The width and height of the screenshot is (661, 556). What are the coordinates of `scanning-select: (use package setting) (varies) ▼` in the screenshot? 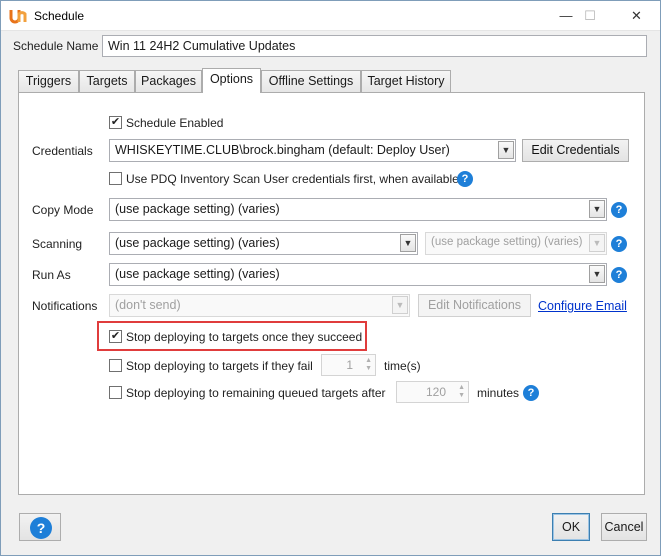 It's located at (263, 243).